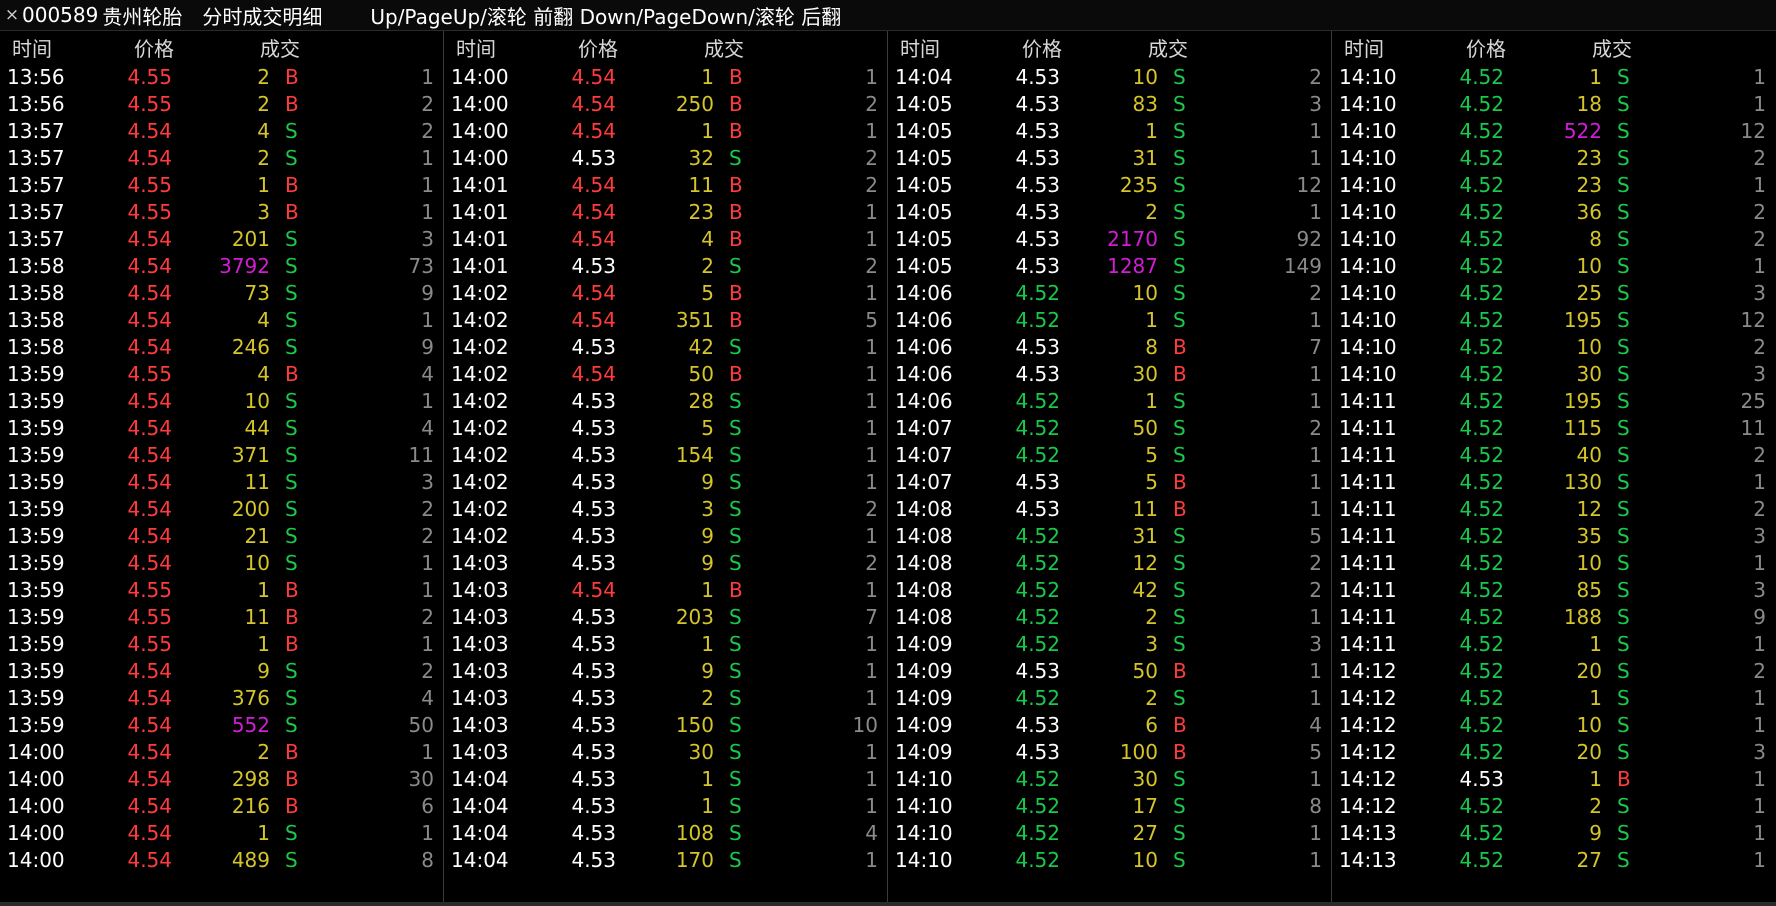 The width and height of the screenshot is (1776, 906). I want to click on tick-row: 14:08 4.52 2 S 1, so click(1109, 617).